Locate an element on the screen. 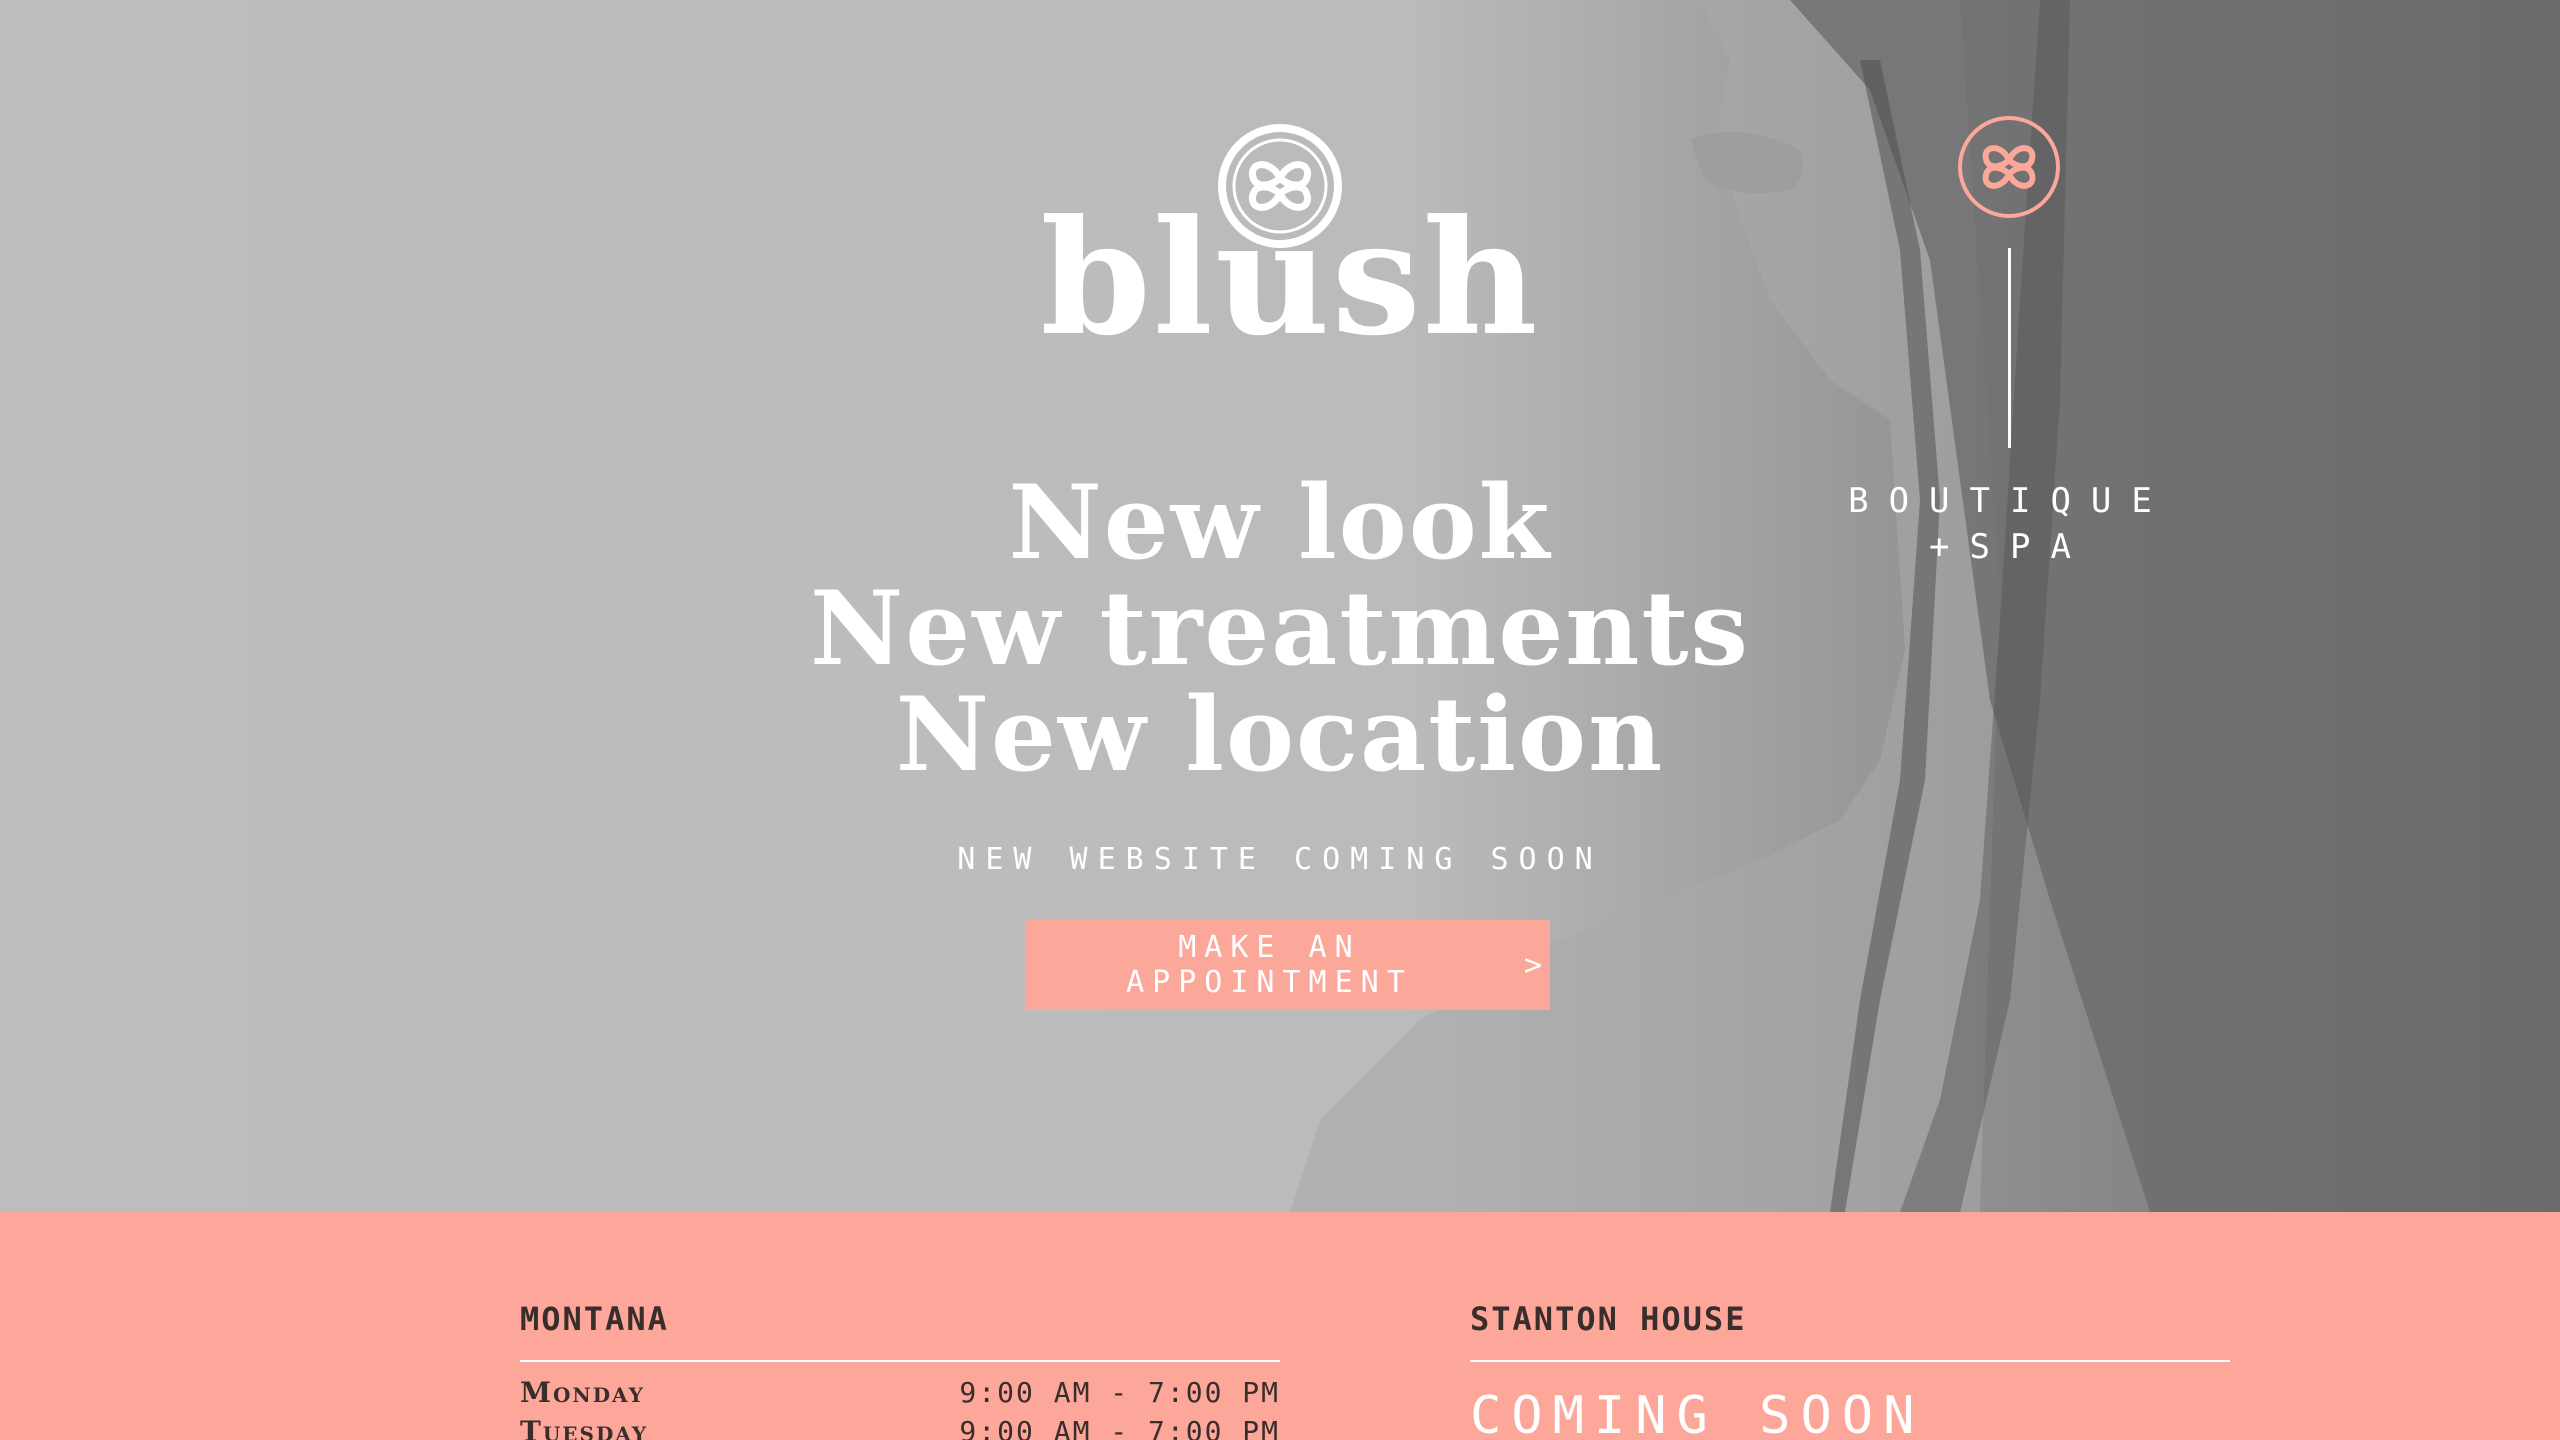 The width and height of the screenshot is (2560, 1440). headline: New look New treatments New location is located at coordinates (1280, 629).